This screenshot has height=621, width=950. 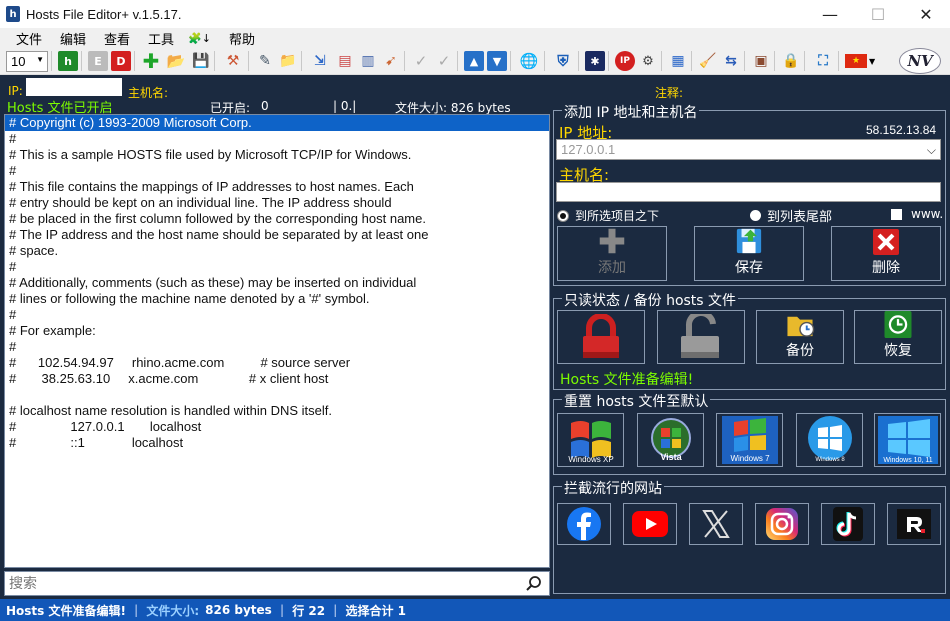 I want to click on save-icon: 💾, so click(x=201, y=61).